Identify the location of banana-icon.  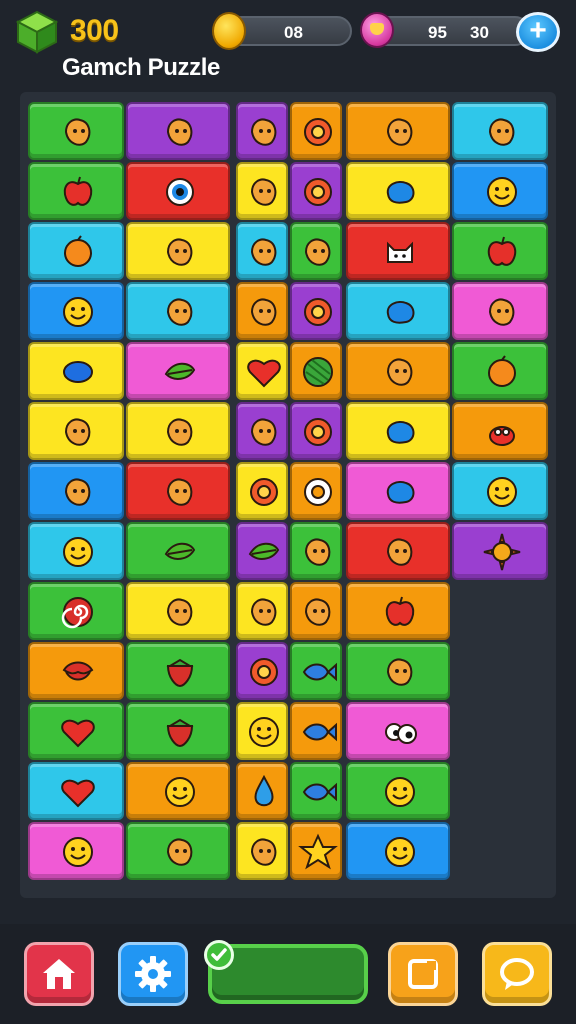
(179, 252).